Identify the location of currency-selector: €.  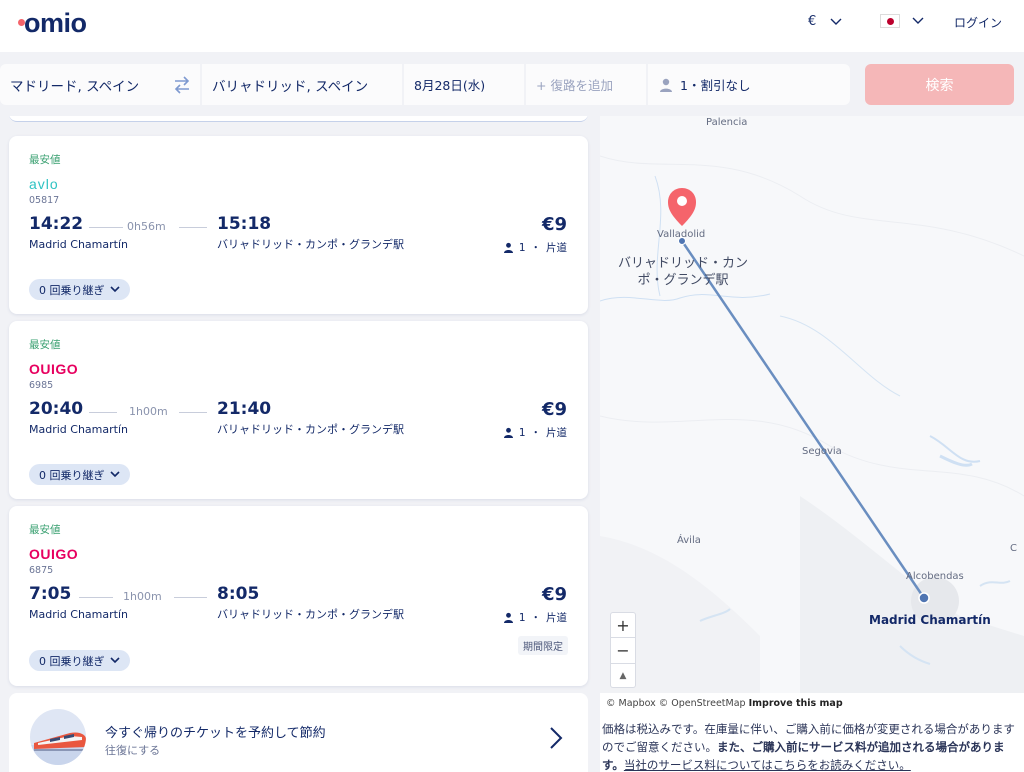
(825, 21).